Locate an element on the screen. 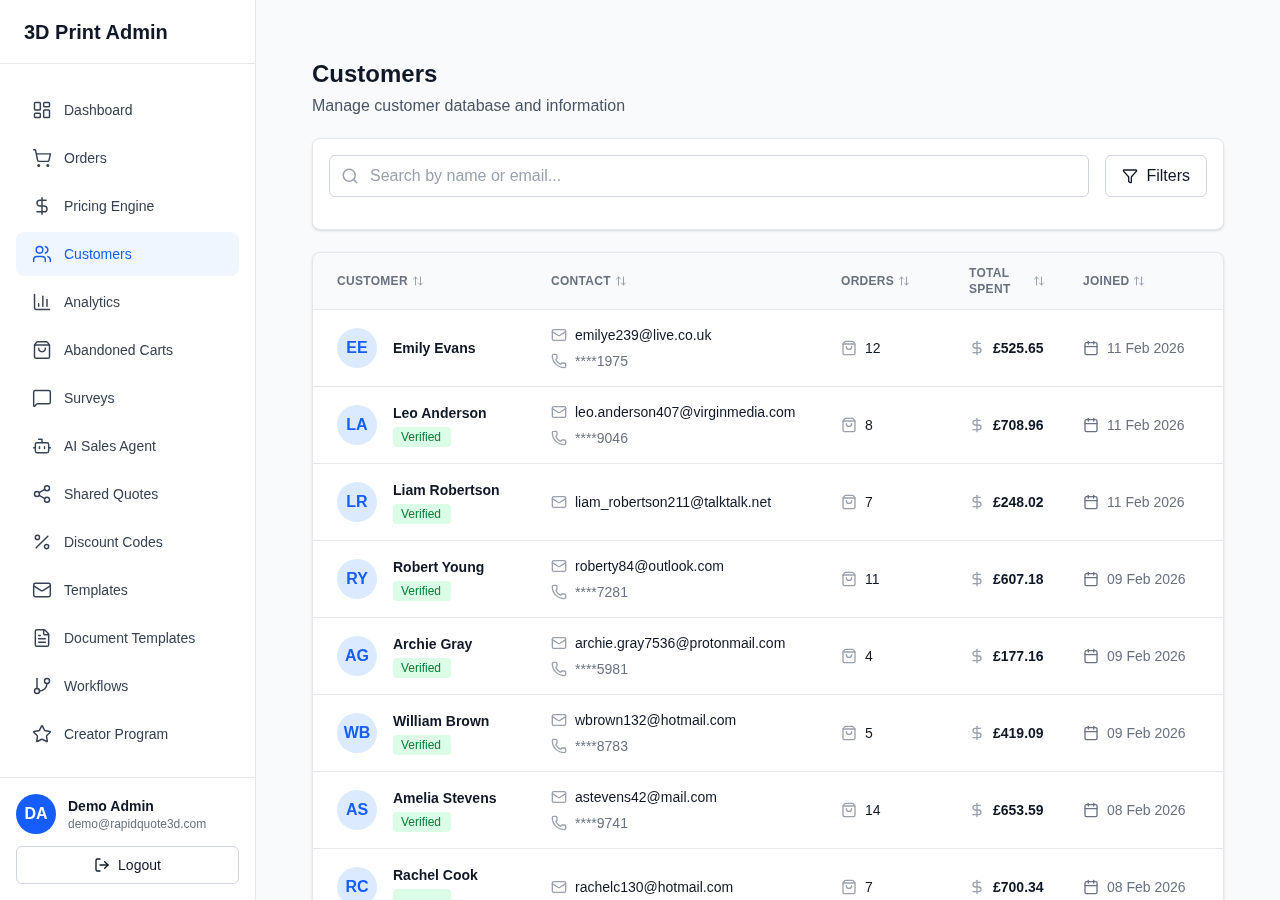  join-date: 09 Feb 2026 is located at coordinates (1146, 733).